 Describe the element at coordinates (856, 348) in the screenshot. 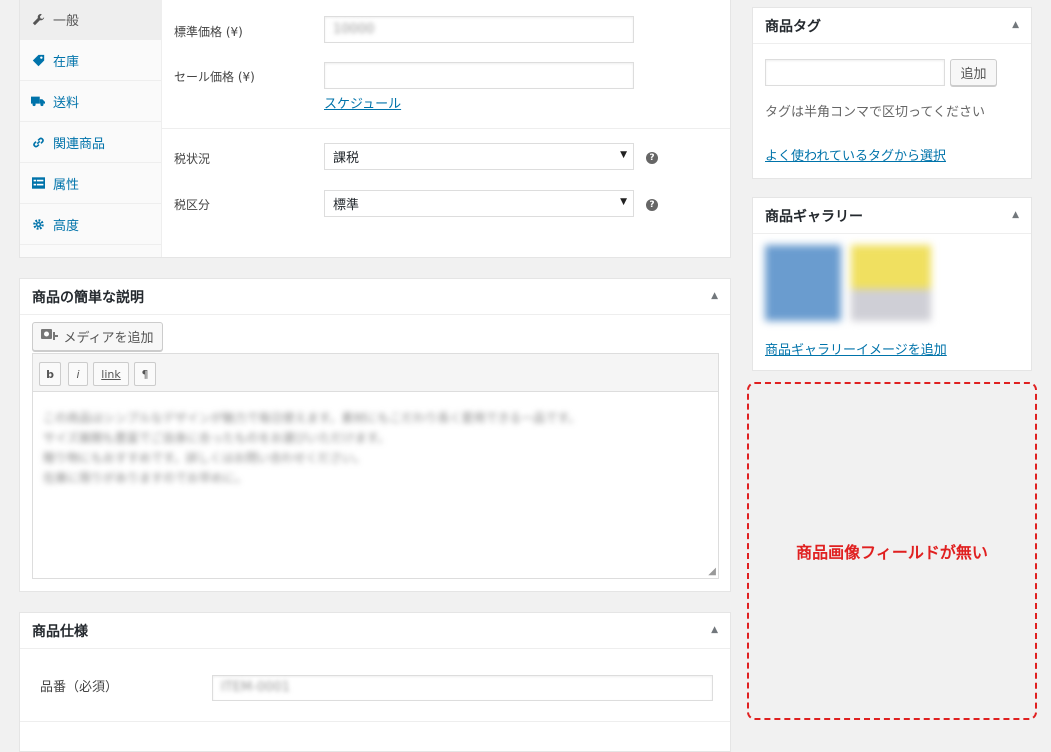

I see `add-gallery-images-link: 商品ギャラリーイメージを追加` at that location.